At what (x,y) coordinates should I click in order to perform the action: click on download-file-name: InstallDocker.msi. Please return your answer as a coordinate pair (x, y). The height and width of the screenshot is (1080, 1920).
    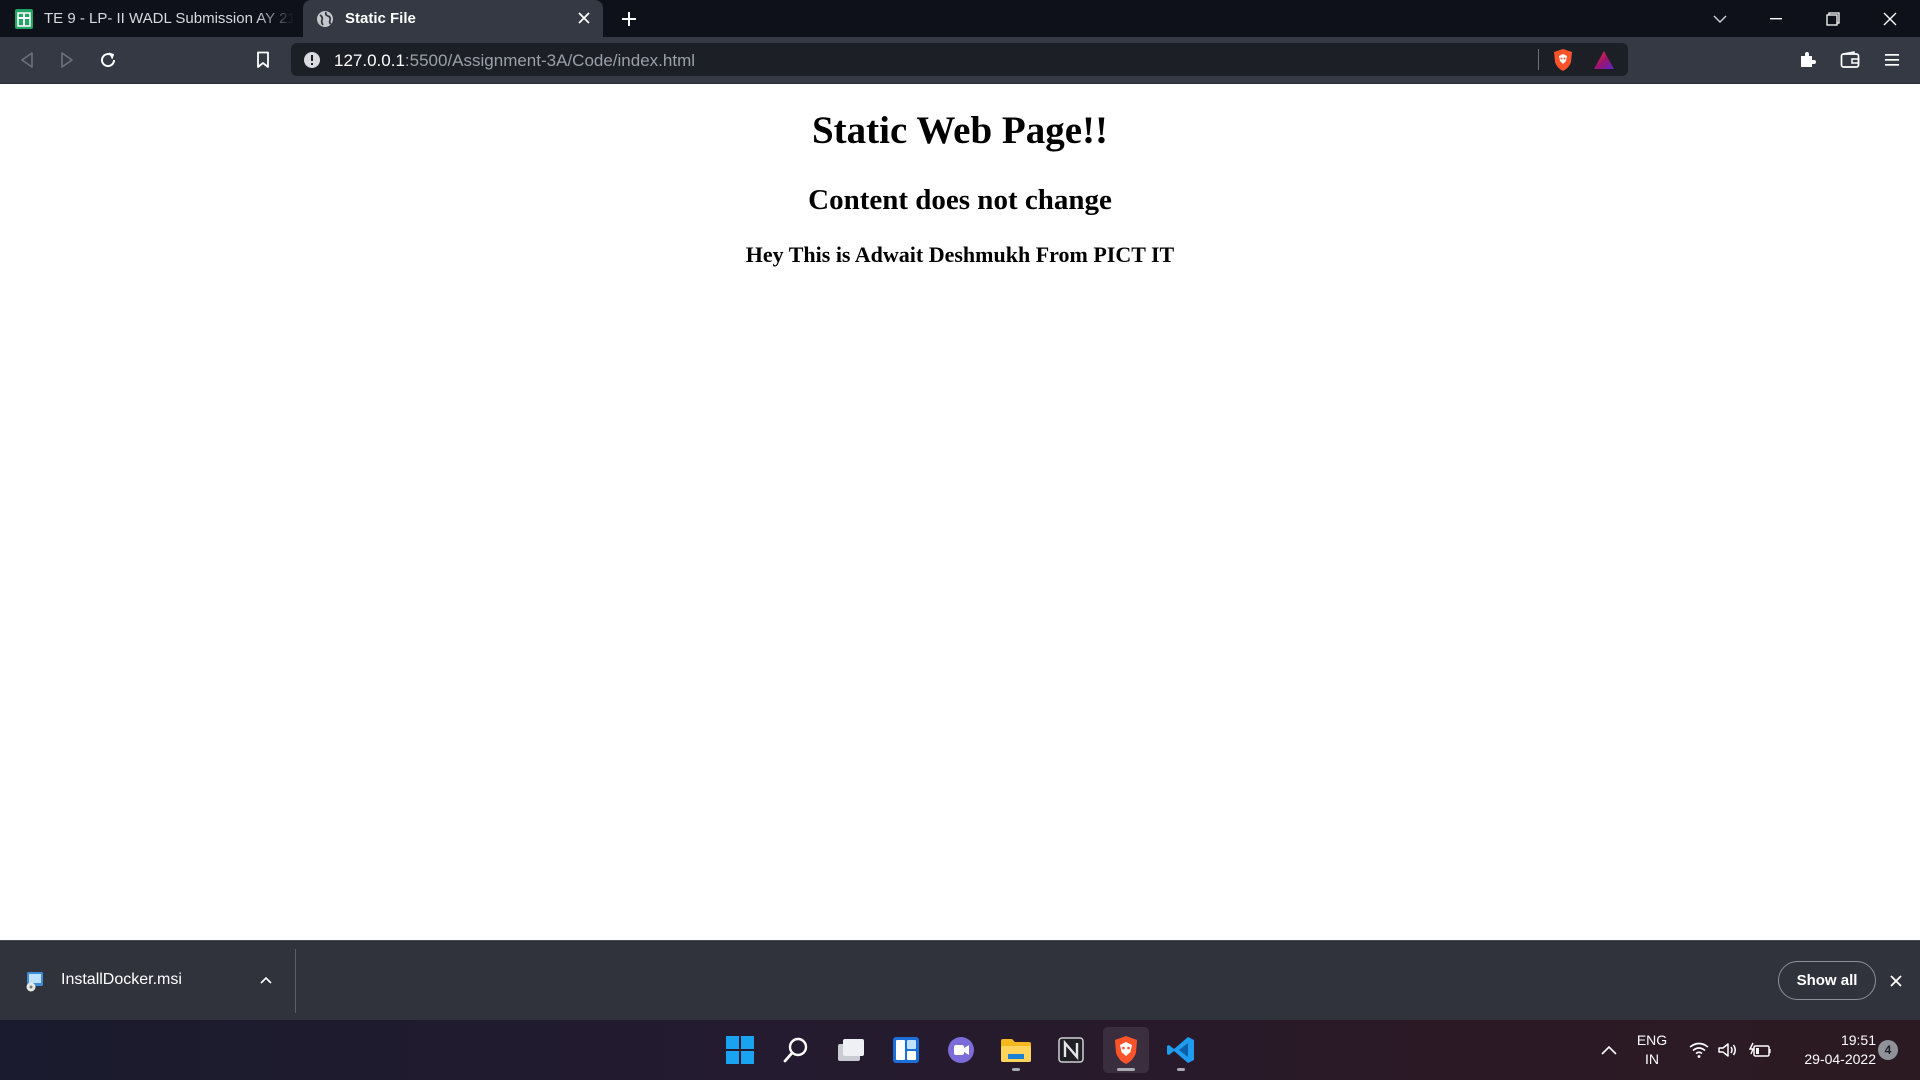
    Looking at the image, I should click on (121, 979).